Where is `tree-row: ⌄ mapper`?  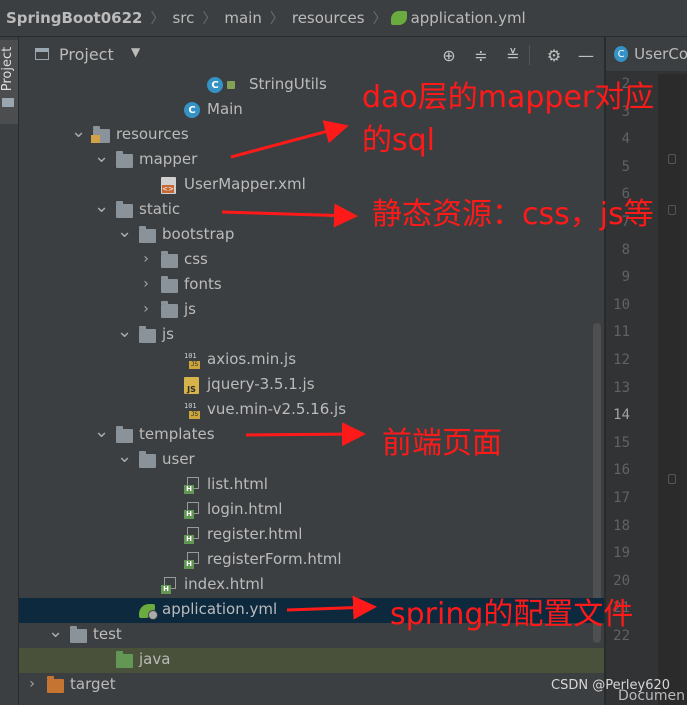 tree-row: ⌄ mapper is located at coordinates (311, 159).